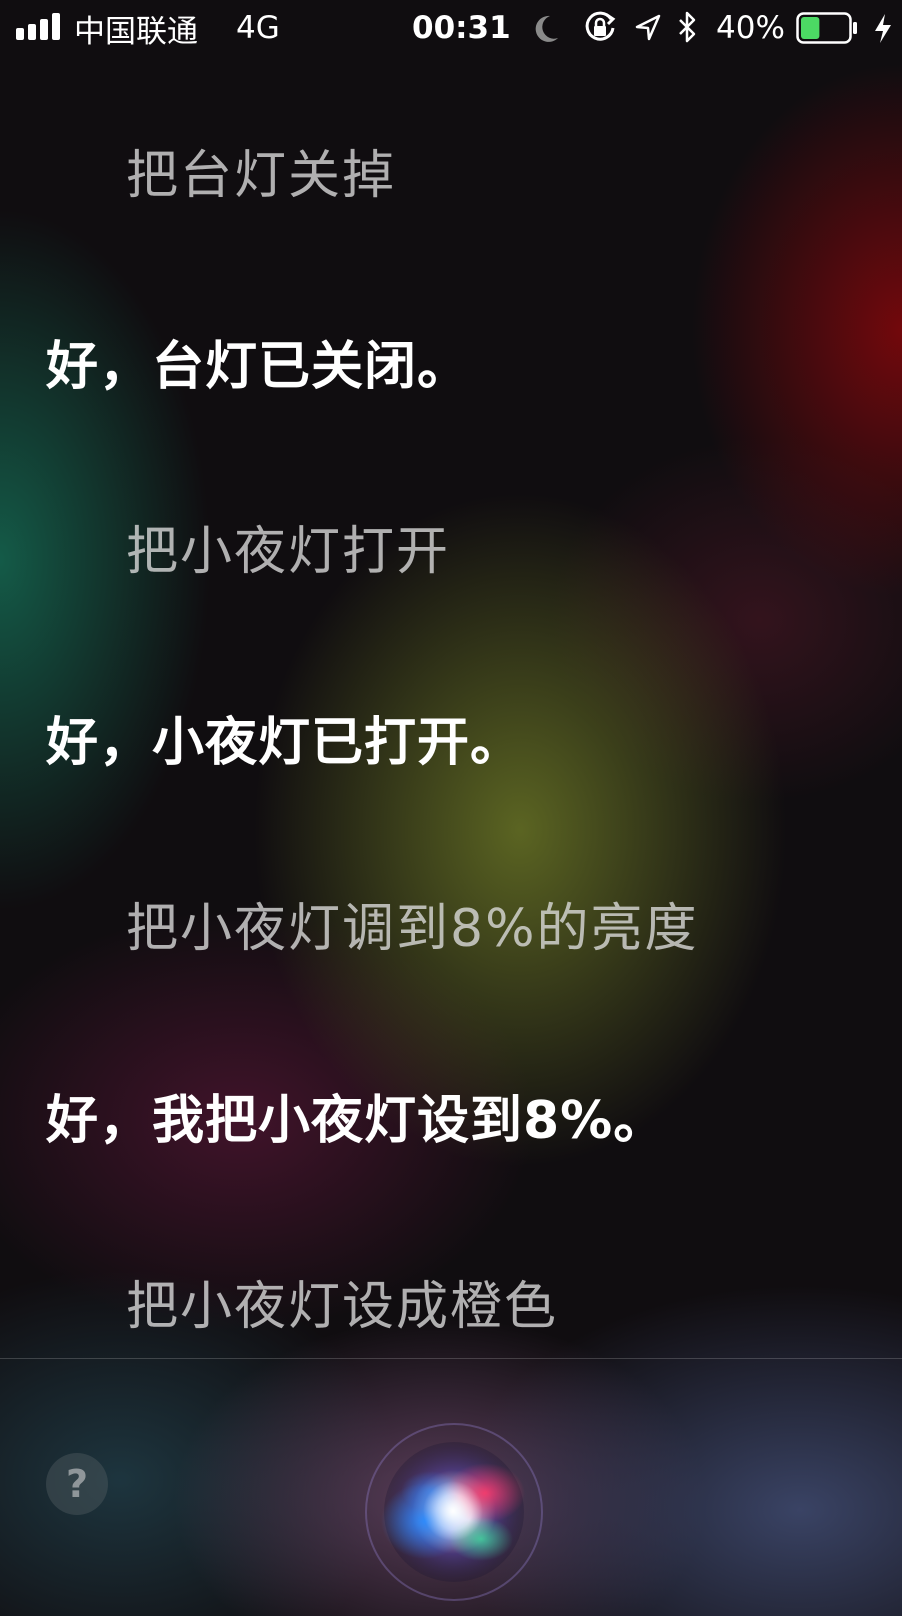 The image size is (902, 1616). What do you see at coordinates (38, 25) in the screenshot?
I see `signal-bars-icon` at bounding box center [38, 25].